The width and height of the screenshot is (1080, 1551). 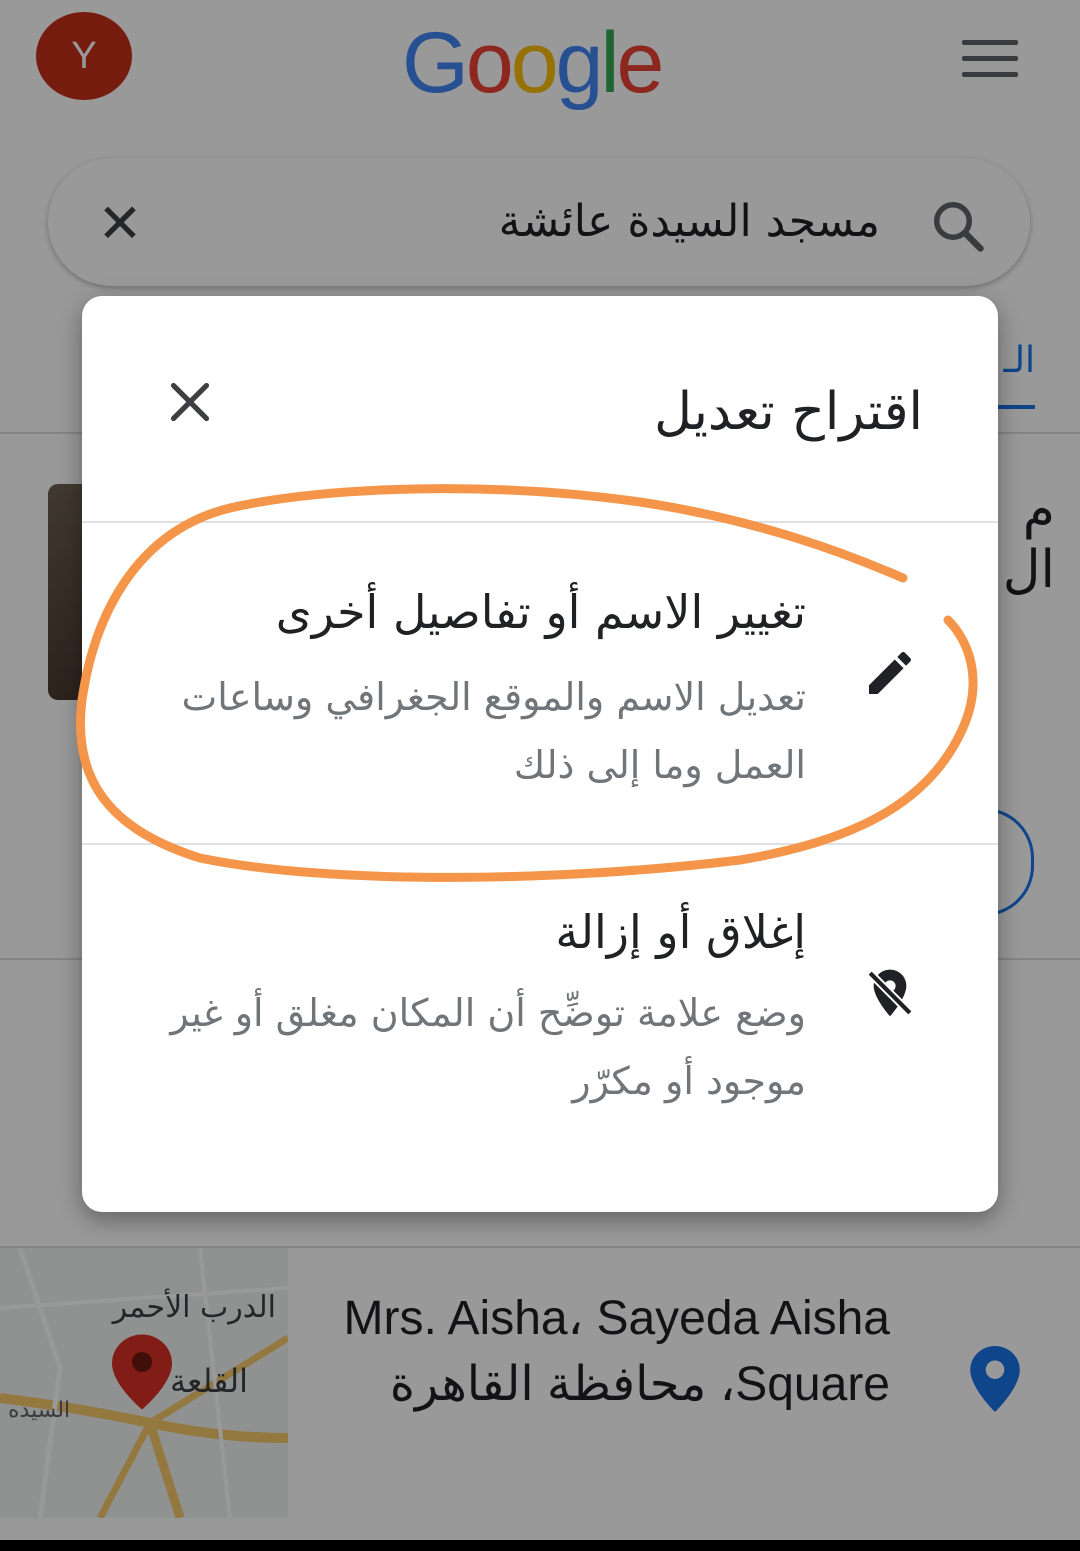 I want to click on pencil-icon, so click(x=890, y=672).